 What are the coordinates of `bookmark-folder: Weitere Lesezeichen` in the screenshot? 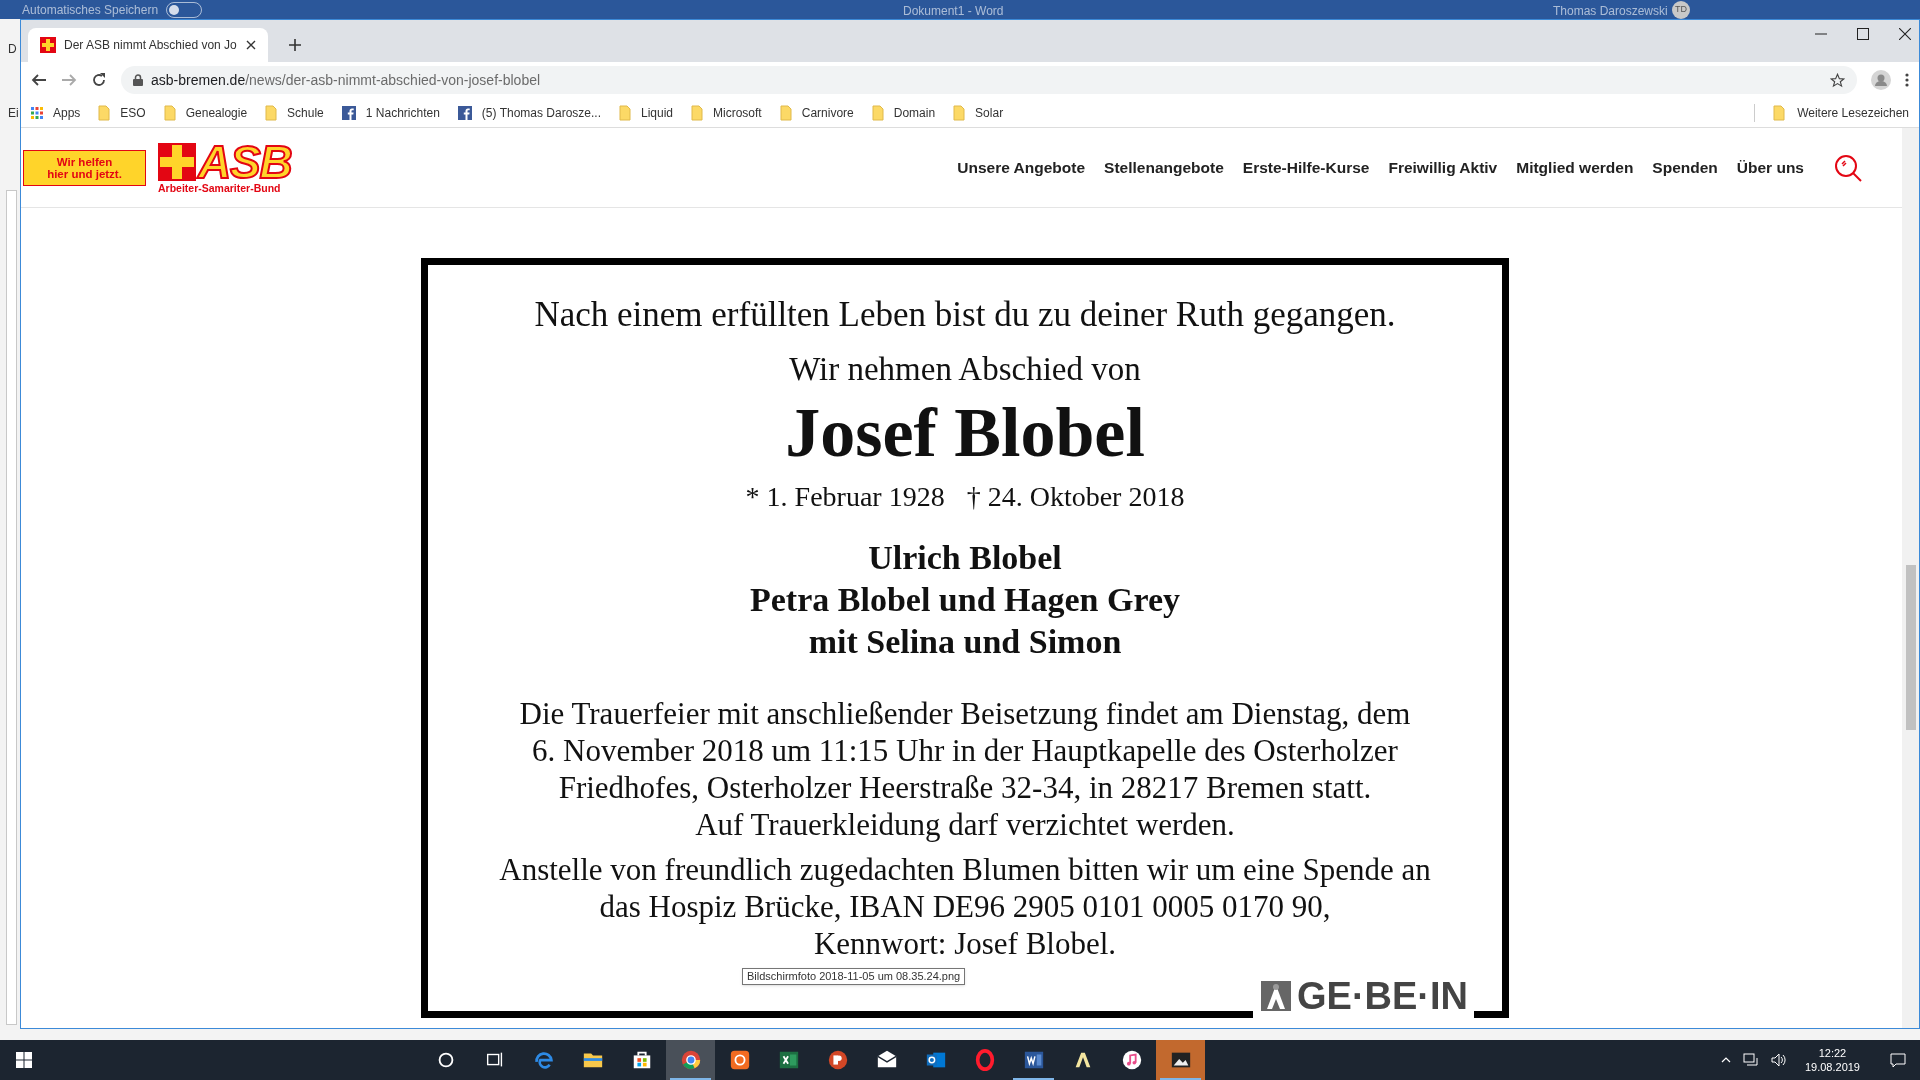 It's located at (1841, 112).